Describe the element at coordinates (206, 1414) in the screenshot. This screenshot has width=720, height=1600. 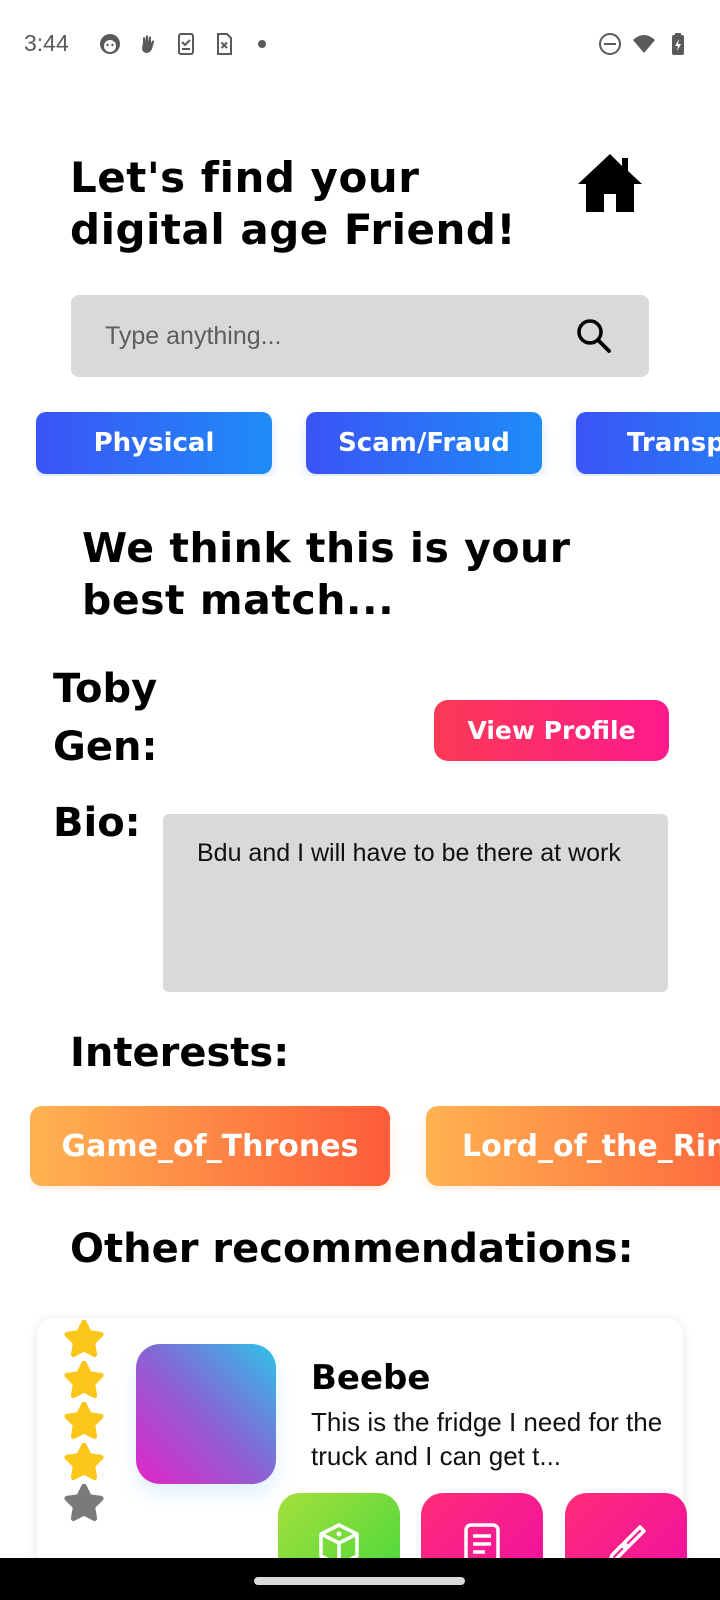
I see `avatar` at that location.